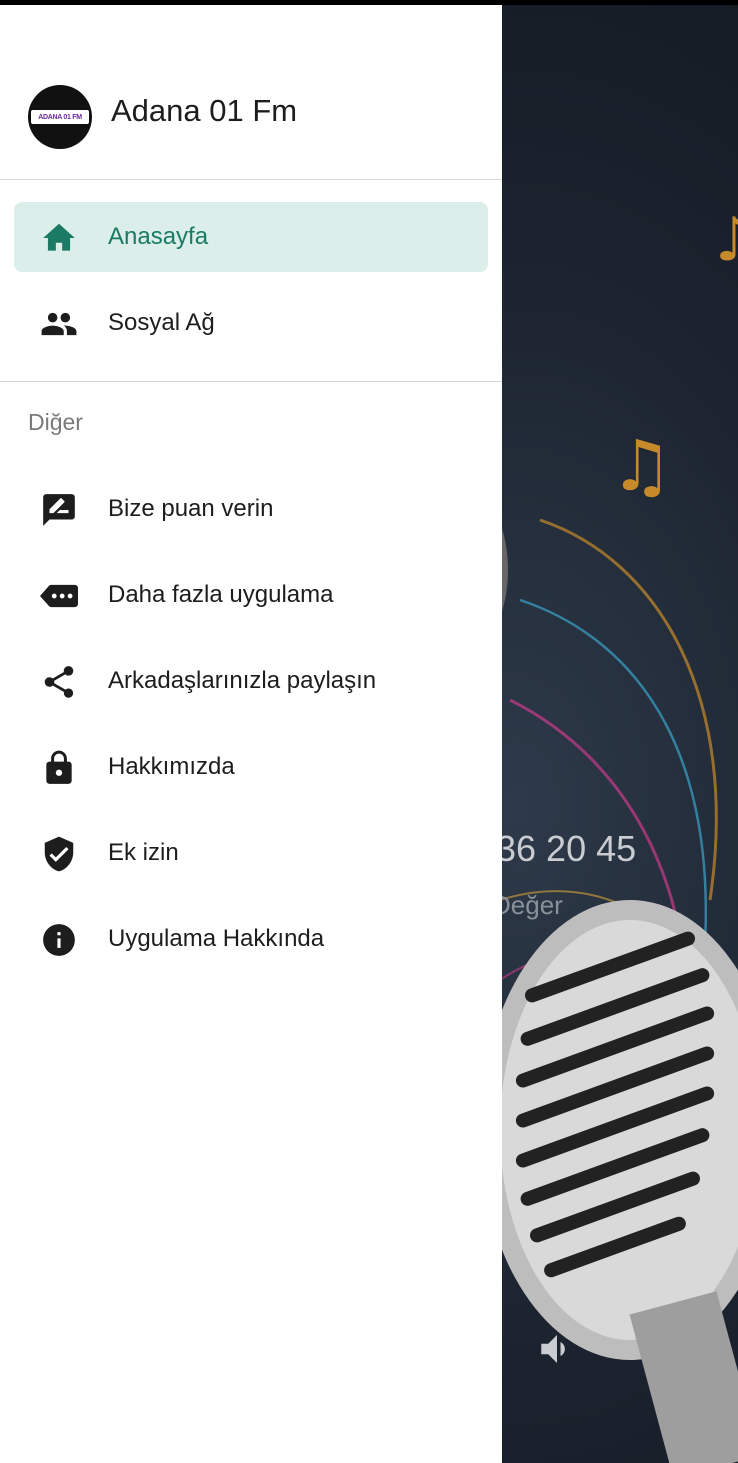 This screenshot has height=1463, width=738. I want to click on nav-item-sosyal-ag: Sosyal Ağ, so click(251, 323).